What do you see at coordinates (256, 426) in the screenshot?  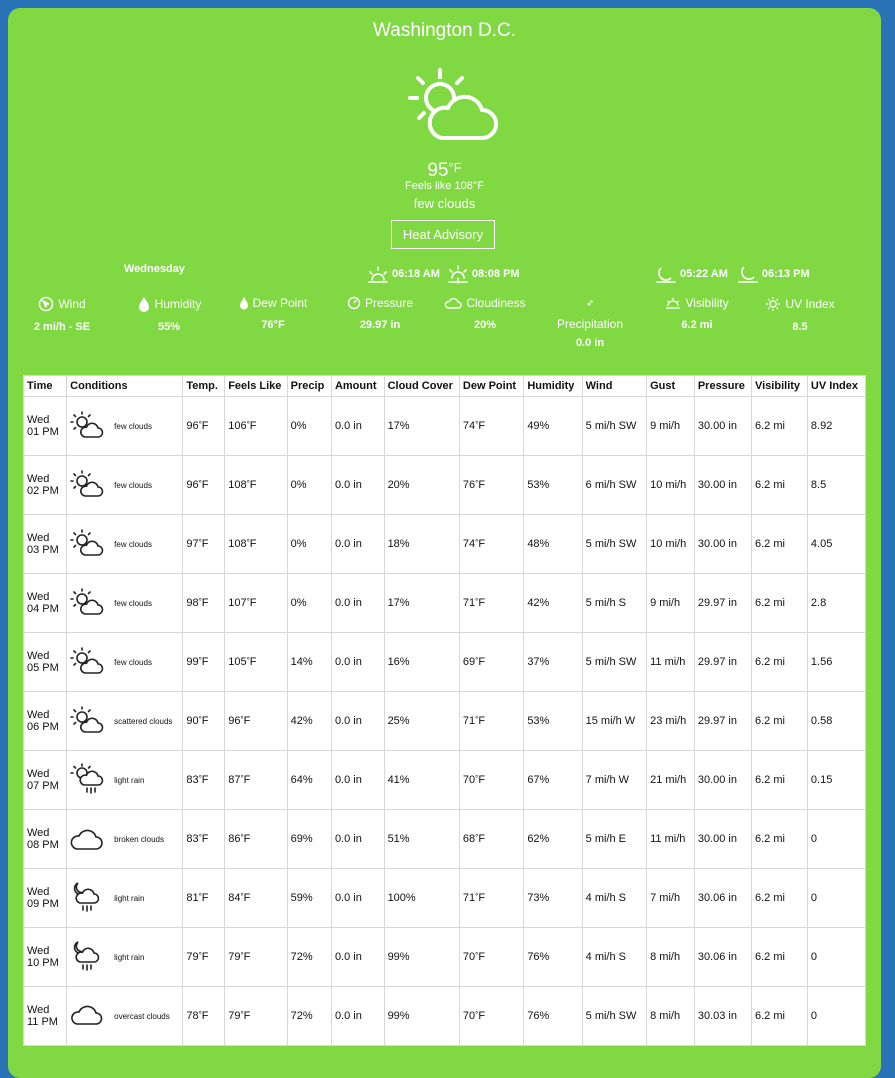 I see `feels-like-cell: 106°F` at bounding box center [256, 426].